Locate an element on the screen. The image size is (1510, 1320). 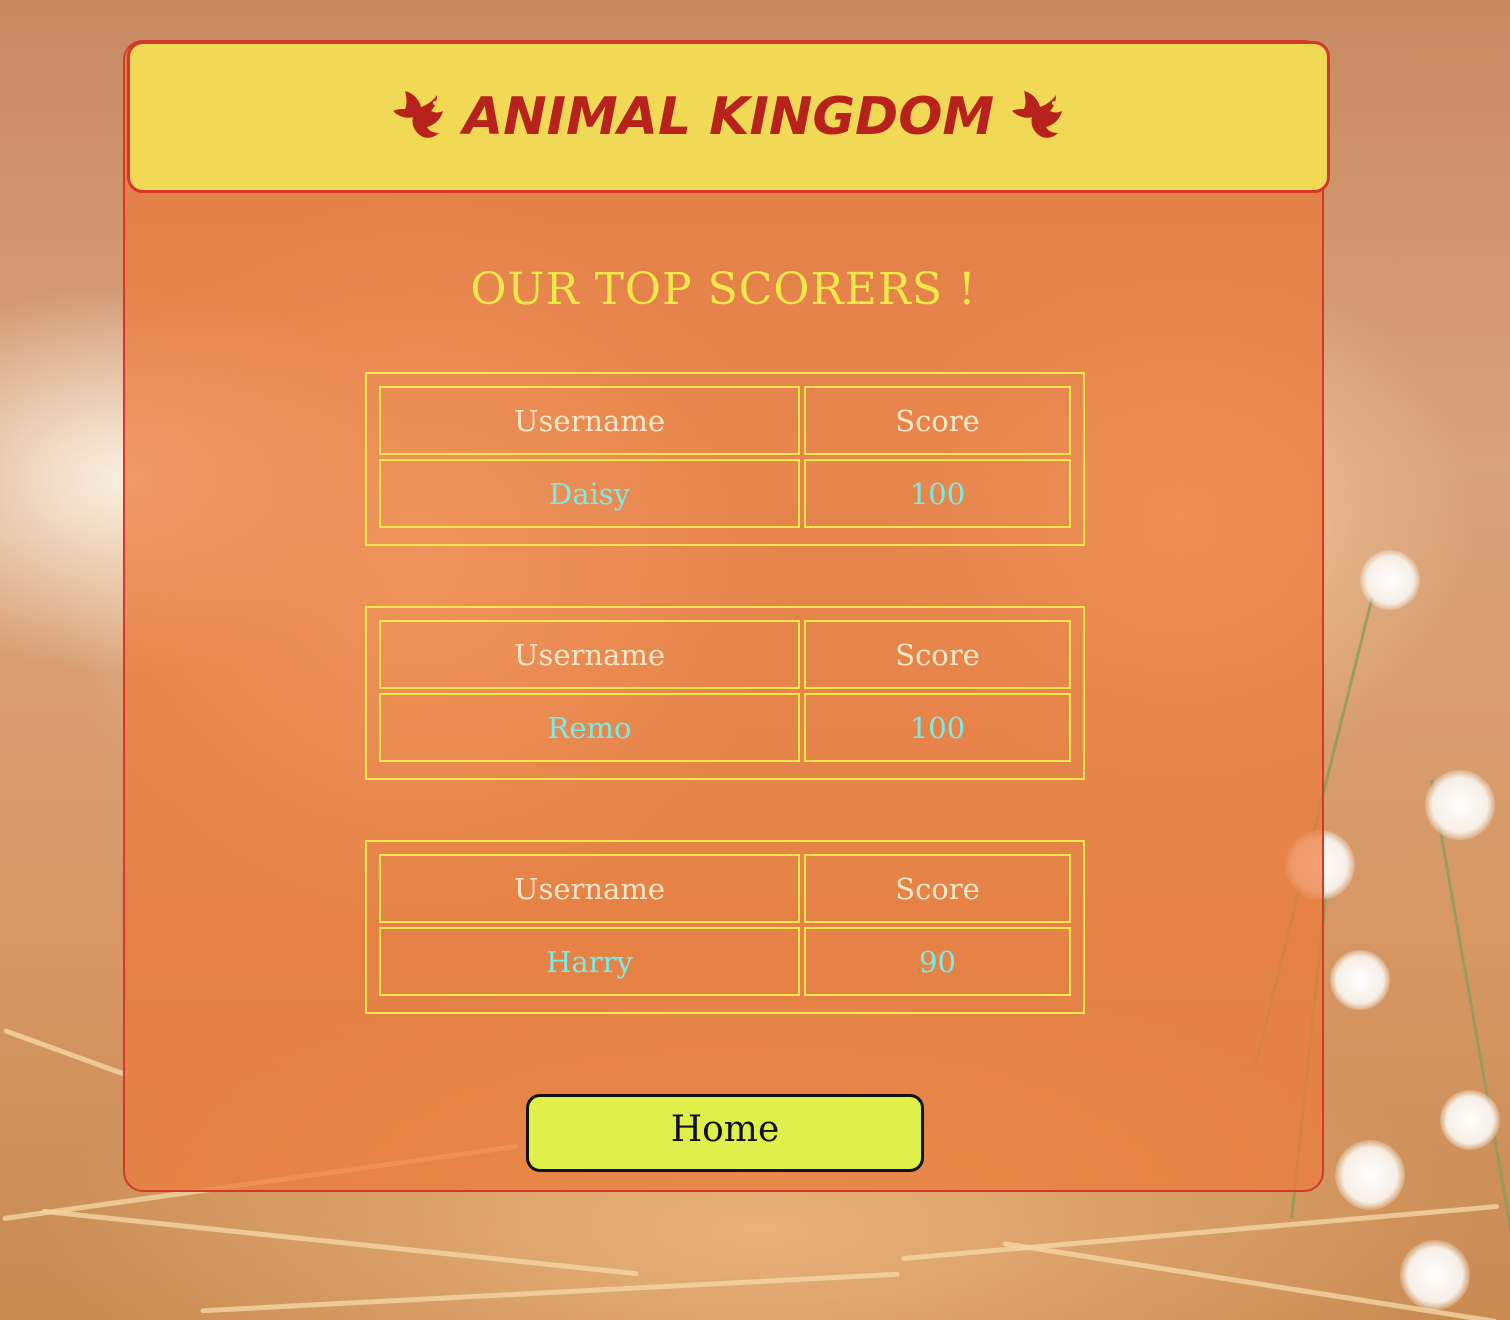
username-cell: Daisy is located at coordinates (589, 493).